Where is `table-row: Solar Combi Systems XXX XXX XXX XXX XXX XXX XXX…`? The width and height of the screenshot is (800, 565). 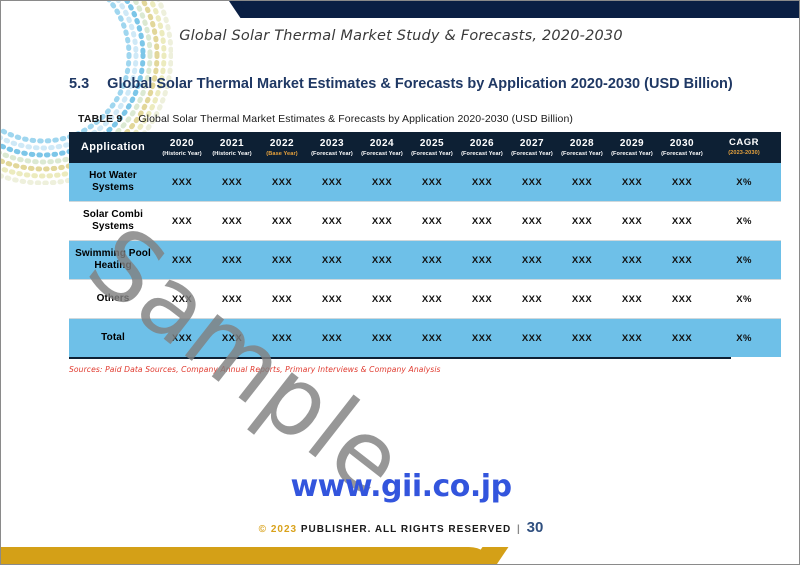 table-row: Solar Combi Systems XXX XXX XXX XXX XXX XXX XXX… is located at coordinates (425, 221).